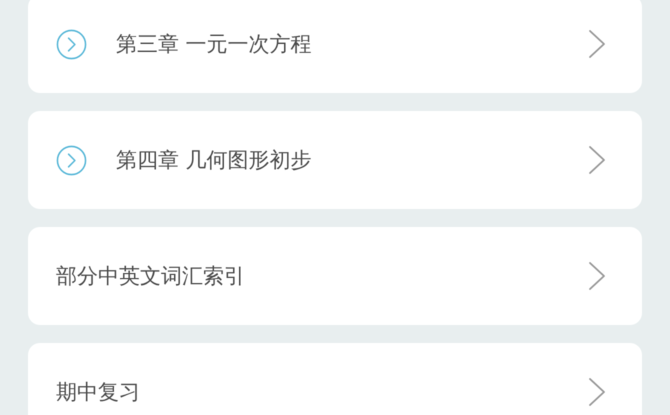  I want to click on item-title: 部分中英文词汇索引, so click(151, 276).